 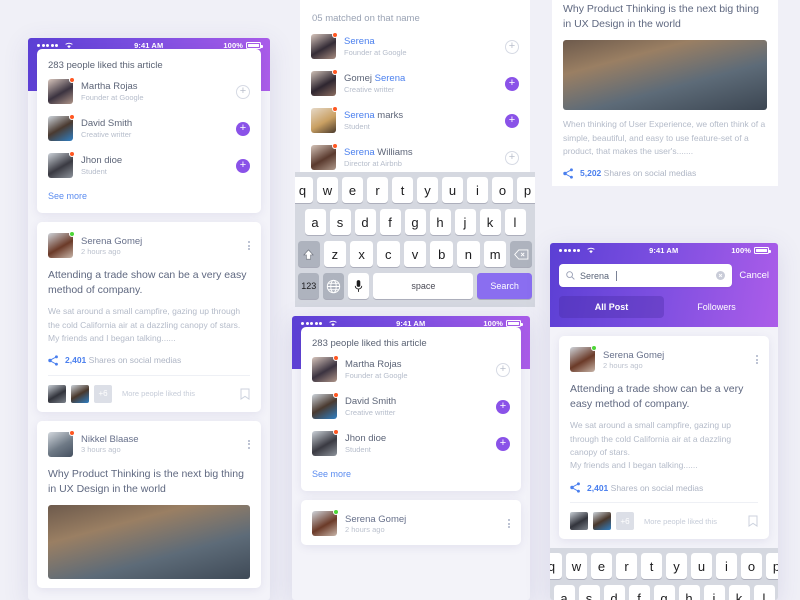 I want to click on key-b: b, so click(x=442, y=254).